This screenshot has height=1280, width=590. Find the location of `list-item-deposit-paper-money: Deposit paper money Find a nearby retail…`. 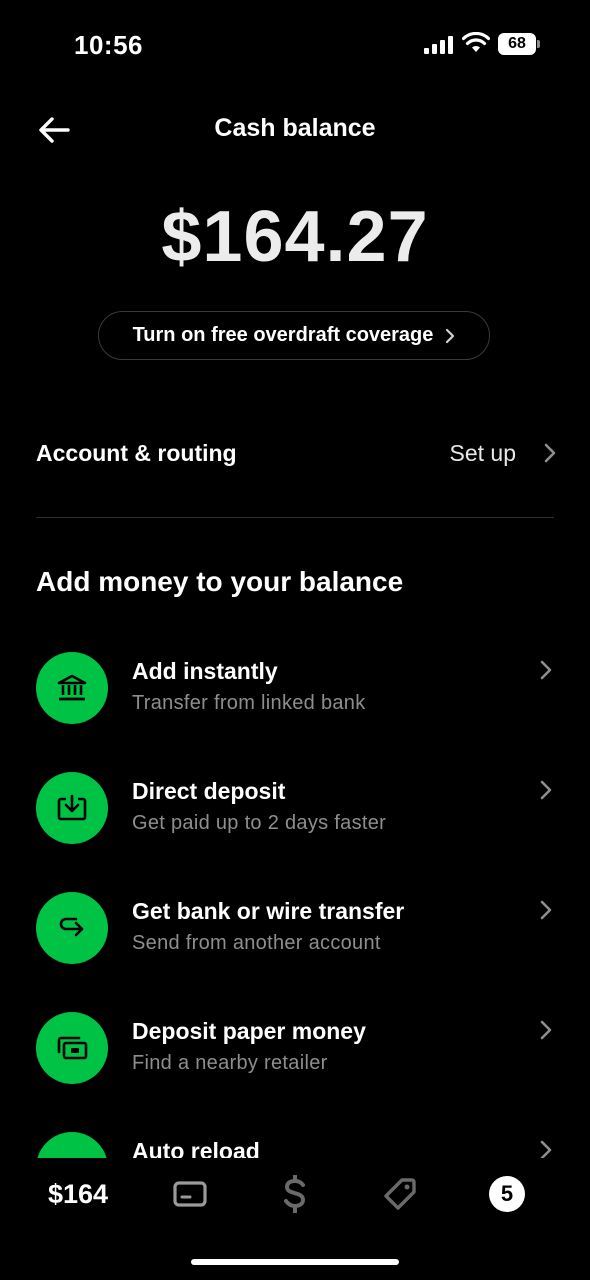

list-item-deposit-paper-money: Deposit paper money Find a nearby retail… is located at coordinates (295, 1063).